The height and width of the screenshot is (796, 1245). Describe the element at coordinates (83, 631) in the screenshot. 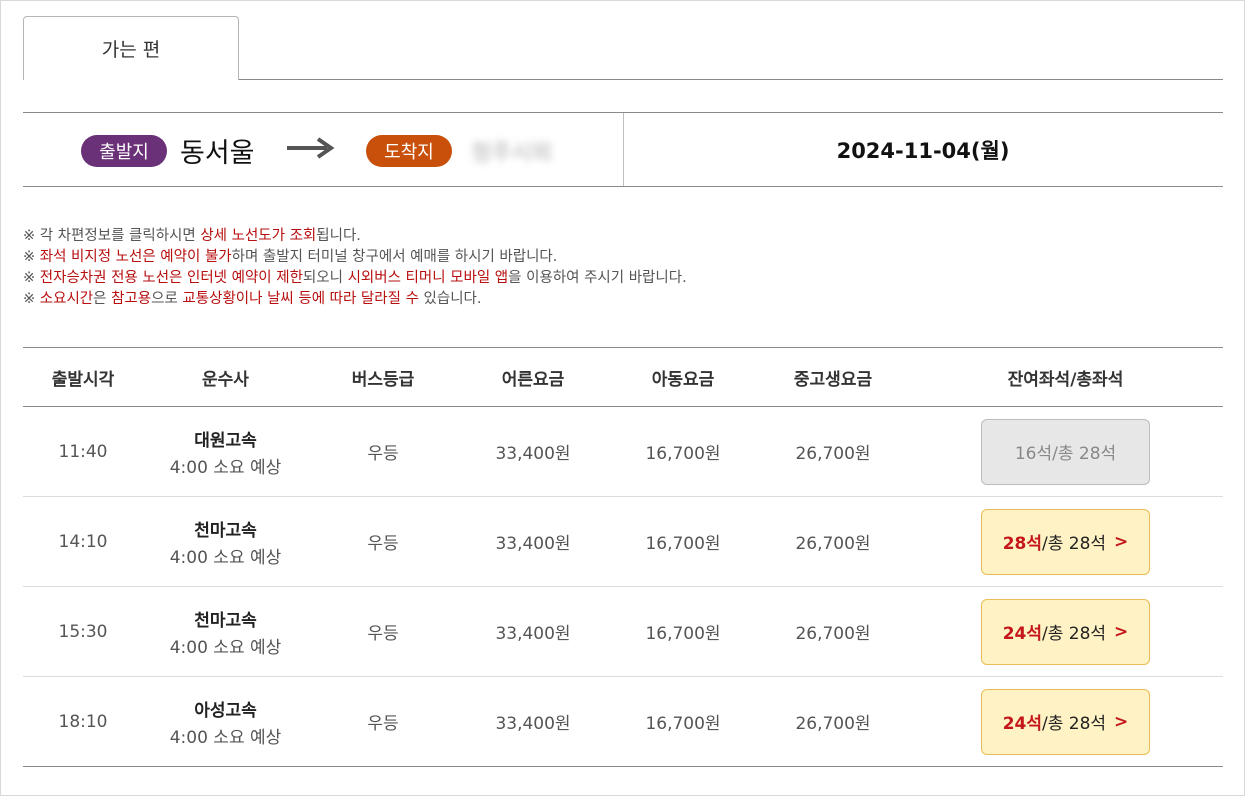

I see `departure-time: 15:30` at that location.